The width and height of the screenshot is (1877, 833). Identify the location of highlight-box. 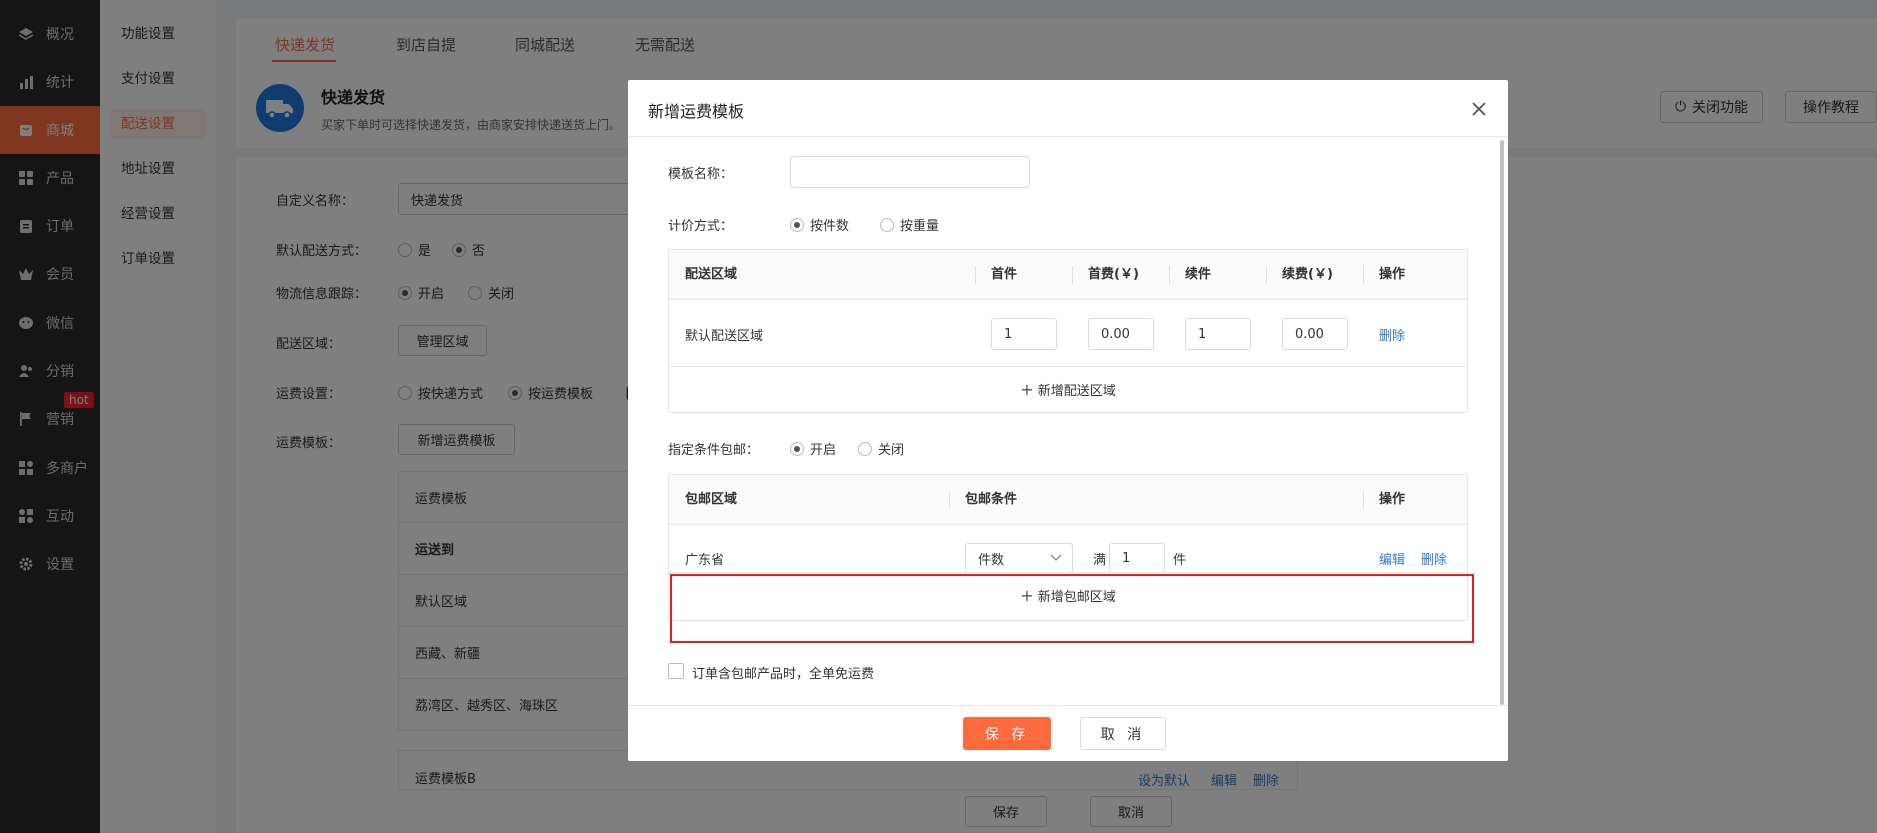
(1072, 608).